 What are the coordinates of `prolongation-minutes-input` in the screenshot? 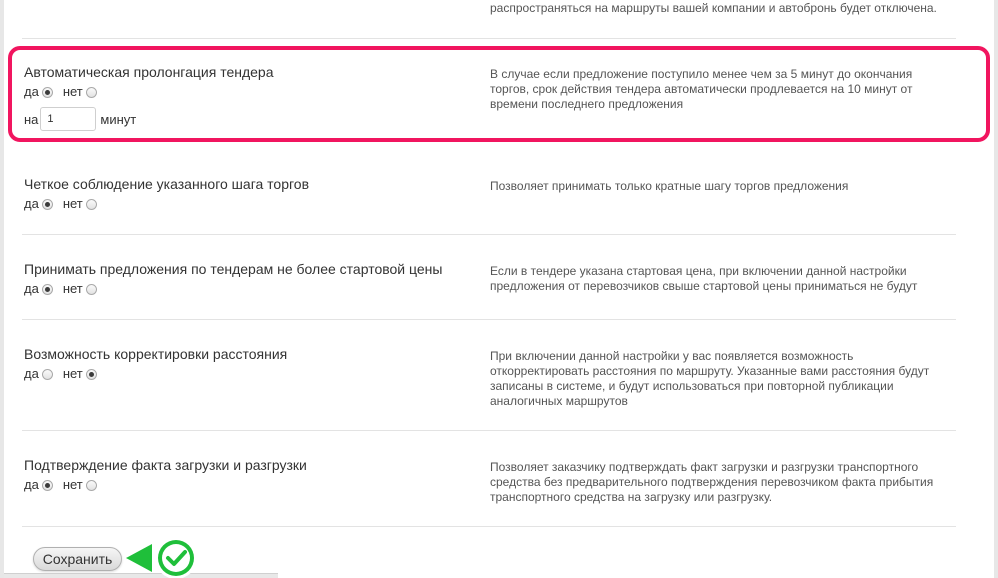 It's located at (68, 119).